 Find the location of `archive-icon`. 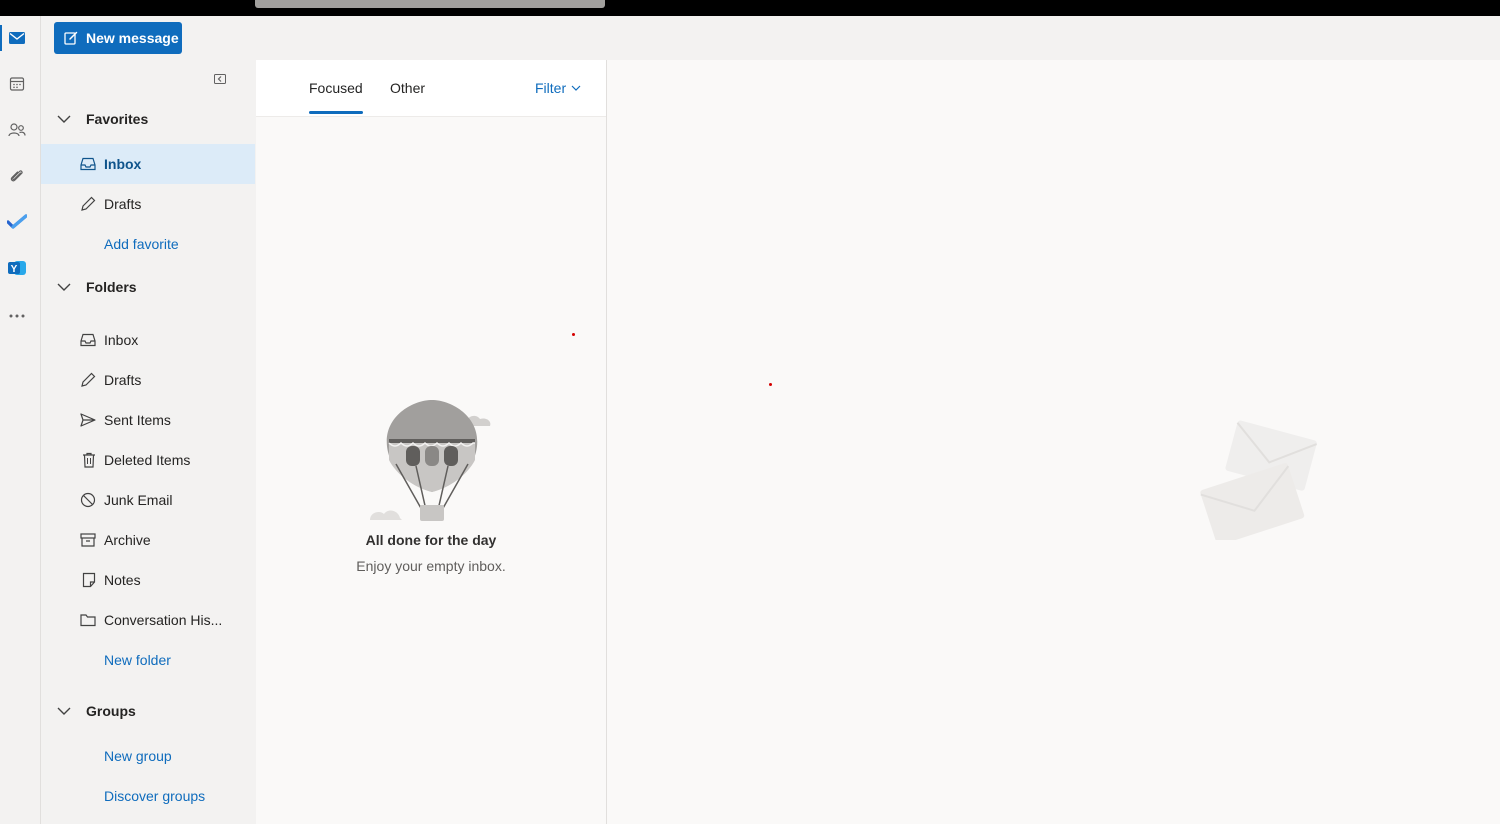

archive-icon is located at coordinates (88, 540).